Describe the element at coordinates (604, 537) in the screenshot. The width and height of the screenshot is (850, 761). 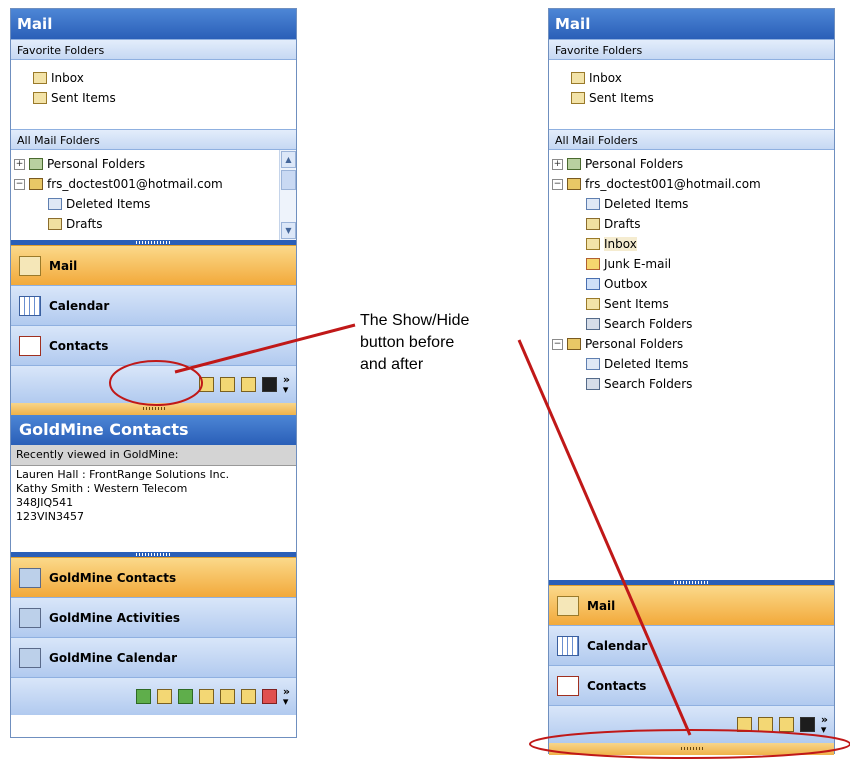
I see `callout-pointer-right` at that location.